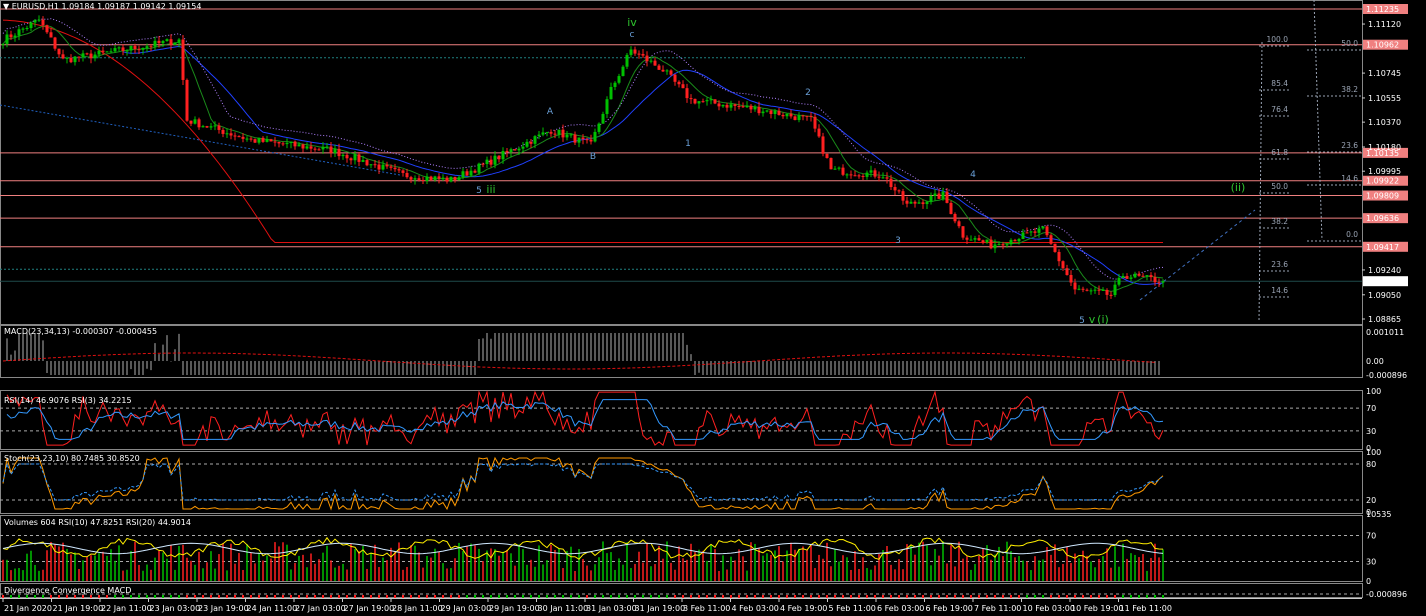 The image size is (1426, 616). Describe the element at coordinates (563, 608) in the screenshot. I see `time-label: 30 Jan 11:00` at that location.